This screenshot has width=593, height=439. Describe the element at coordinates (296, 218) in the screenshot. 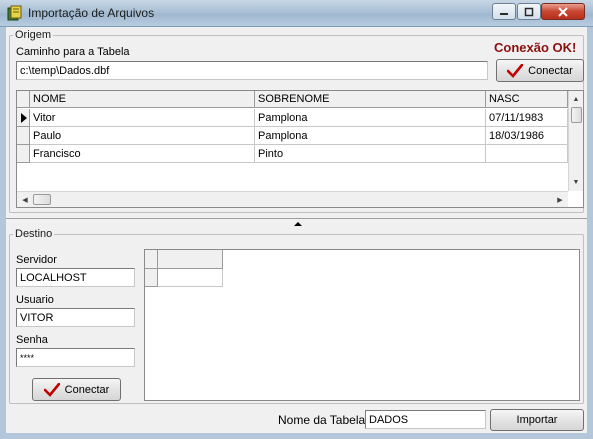

I see `splitter-line` at that location.